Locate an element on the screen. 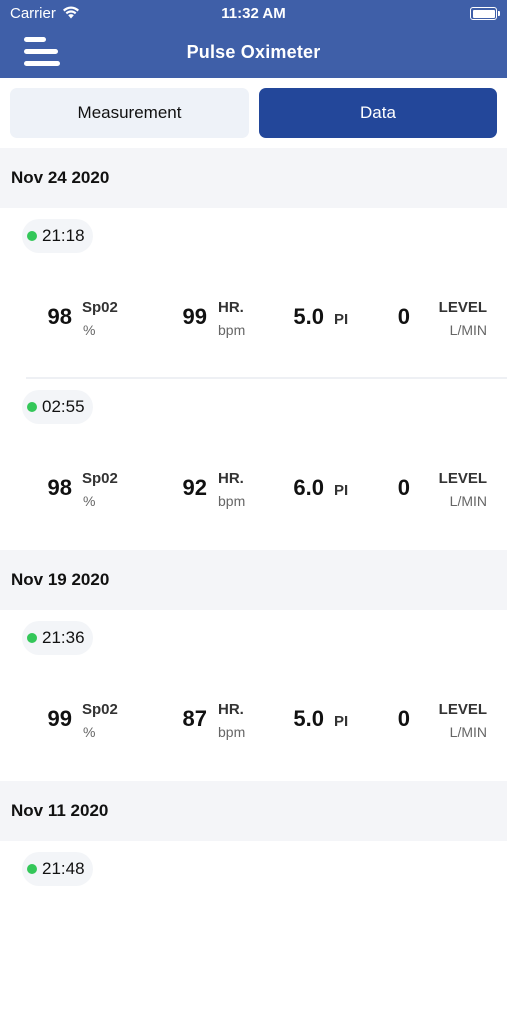 The image size is (507, 1012). pi-value: 6.0 is located at coordinates (308, 487).